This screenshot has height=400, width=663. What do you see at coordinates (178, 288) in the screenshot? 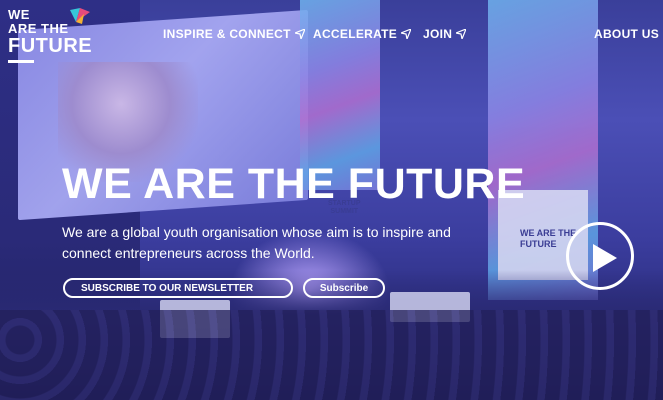
I see `newsletter-email-input` at bounding box center [178, 288].